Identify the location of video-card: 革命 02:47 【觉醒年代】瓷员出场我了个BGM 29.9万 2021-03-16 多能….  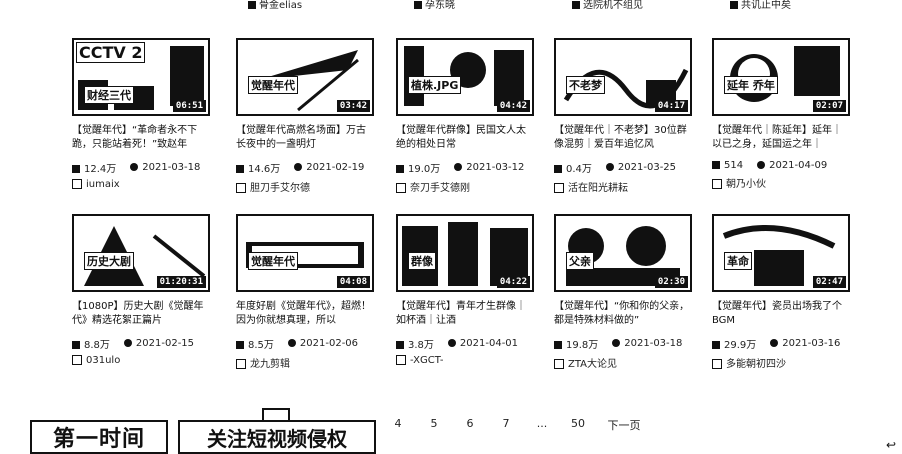
(781, 292).